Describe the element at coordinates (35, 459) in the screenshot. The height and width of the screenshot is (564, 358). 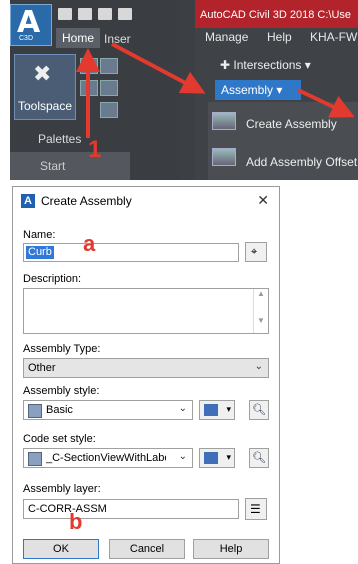
I see `code-set-style-icon` at that location.